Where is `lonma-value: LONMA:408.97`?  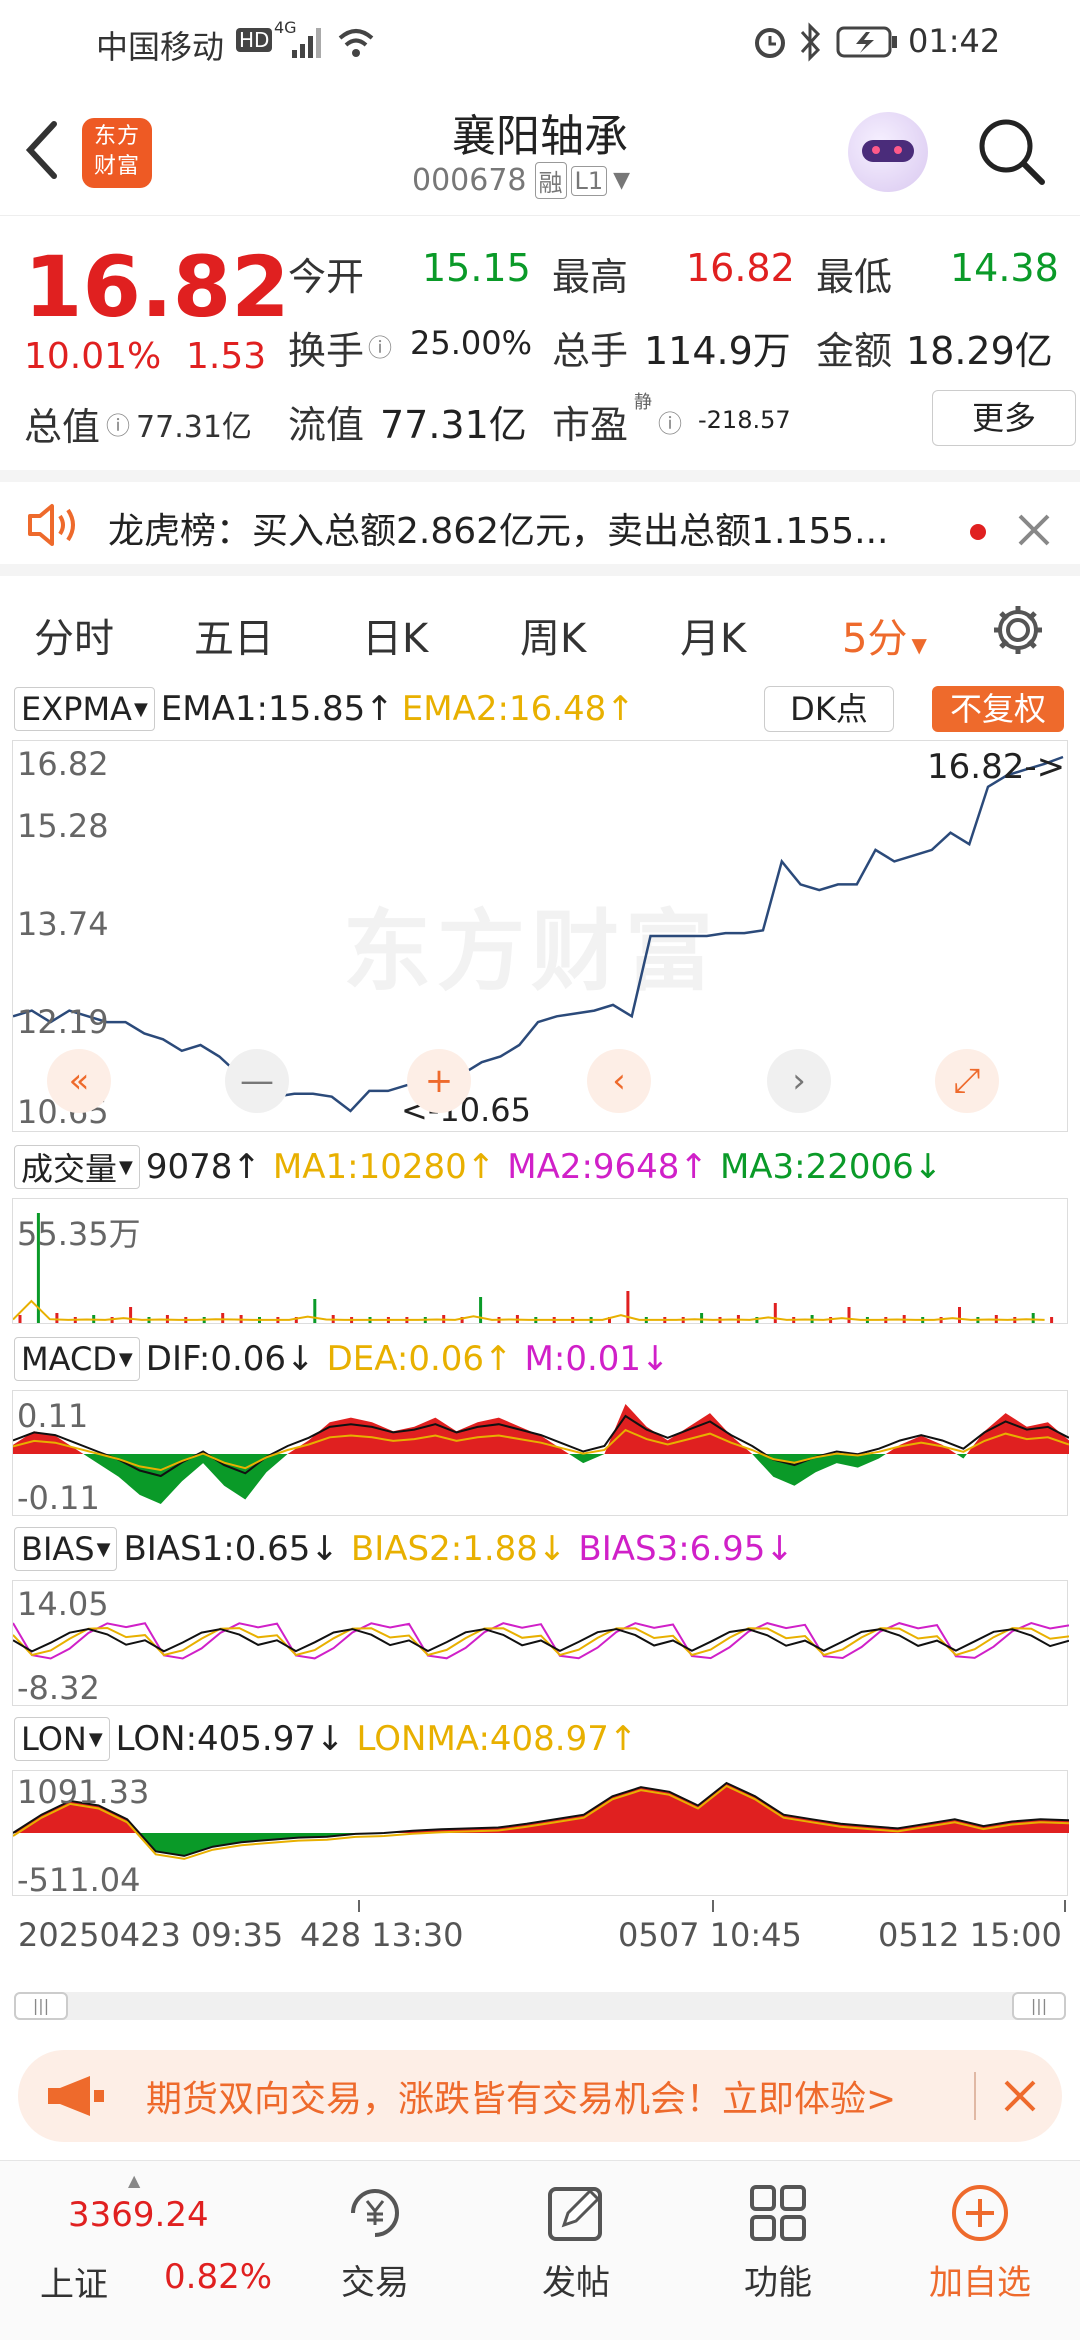 lonma-value: LONMA:408.97 is located at coordinates (482, 1739).